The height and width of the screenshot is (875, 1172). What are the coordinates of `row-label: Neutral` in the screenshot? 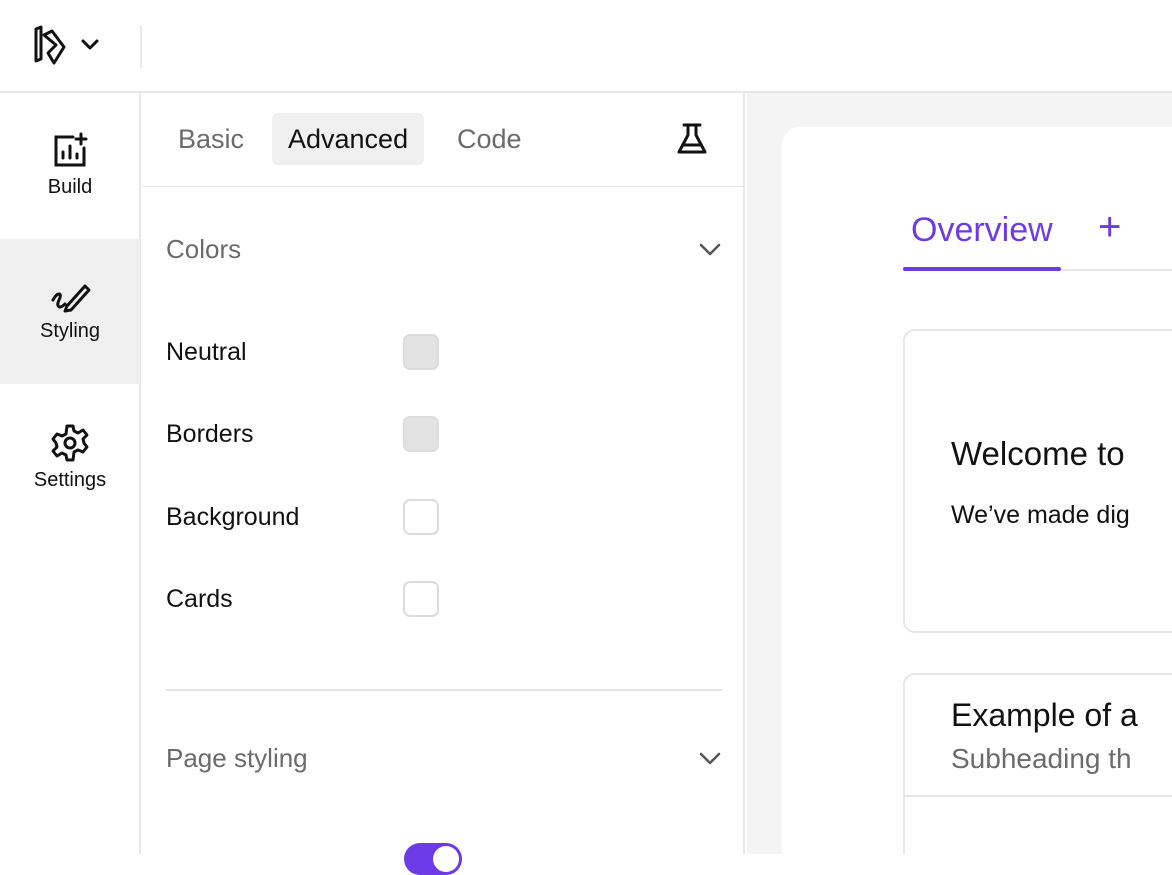 It's located at (206, 352).